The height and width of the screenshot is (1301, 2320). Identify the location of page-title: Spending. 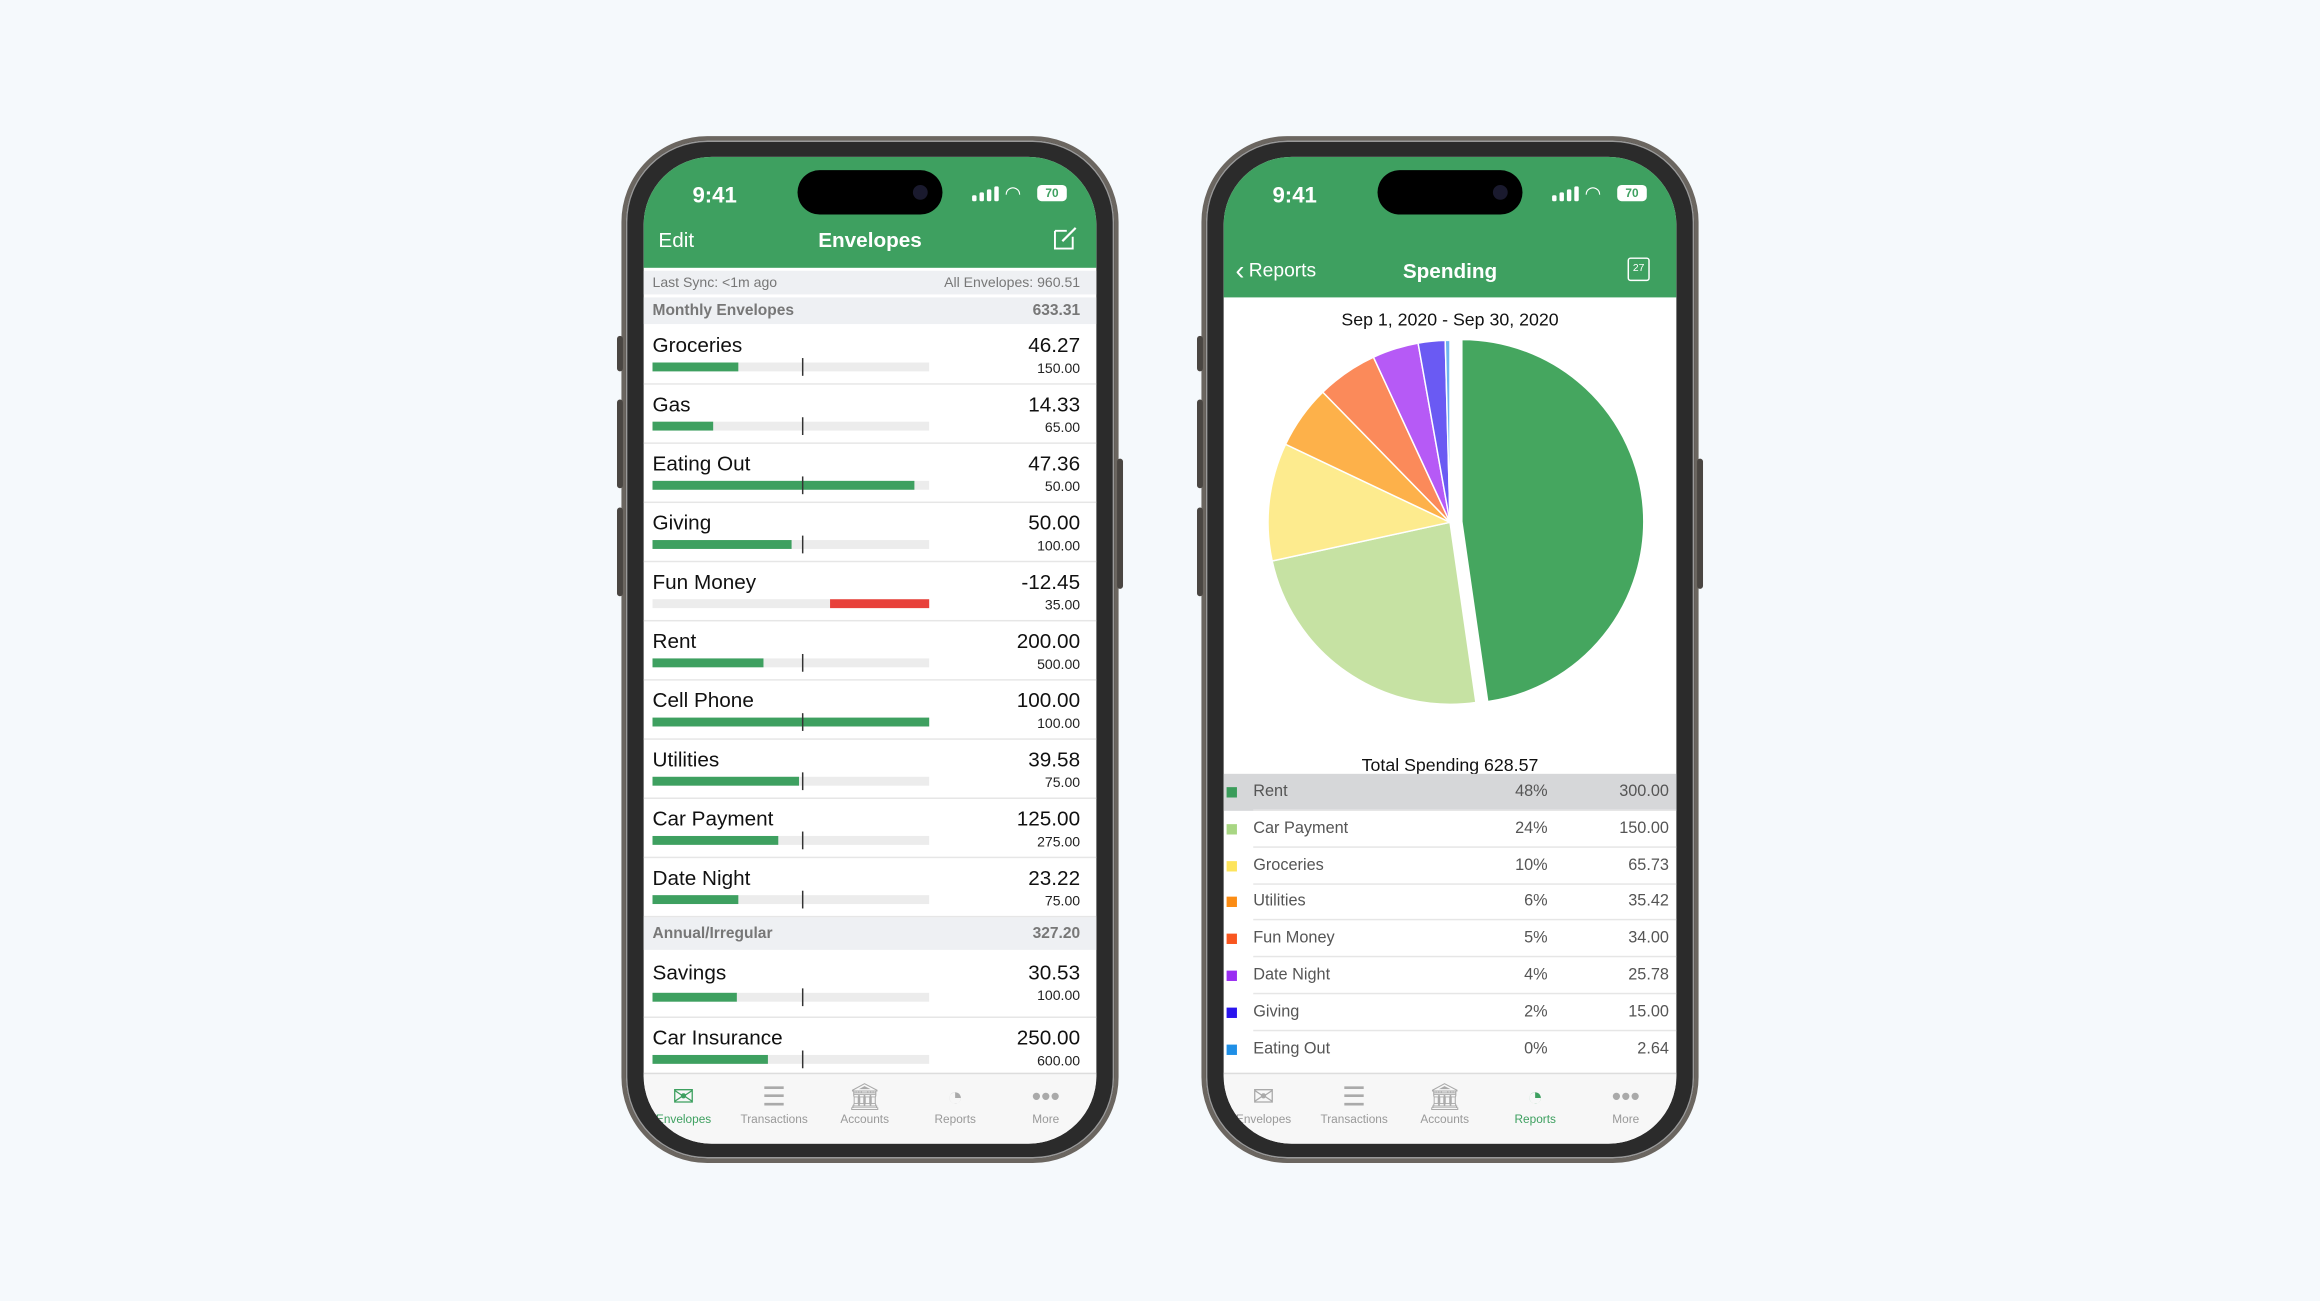
(1450, 270).